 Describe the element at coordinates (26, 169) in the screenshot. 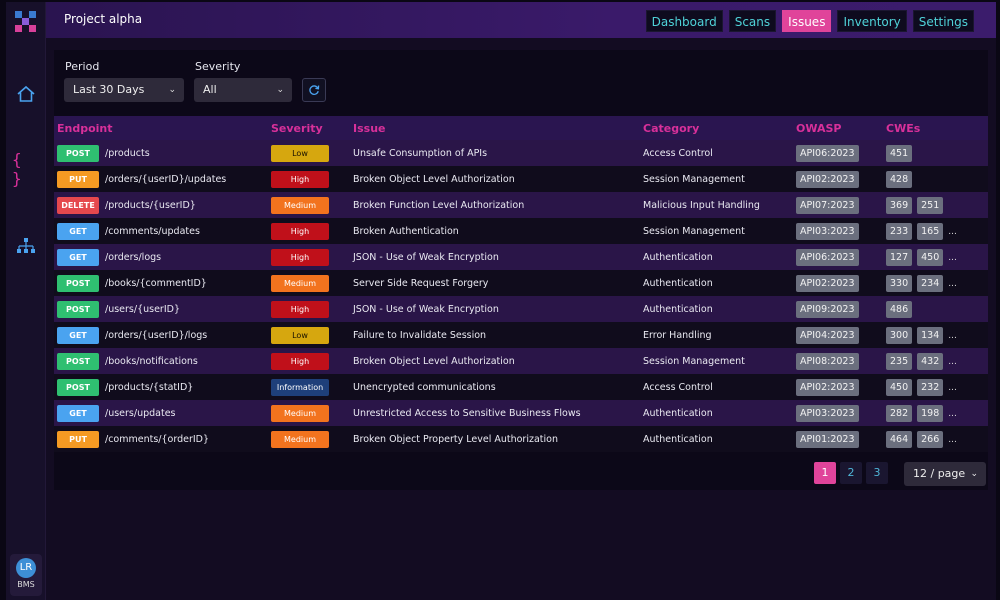

I see `braces-icon: { }` at that location.